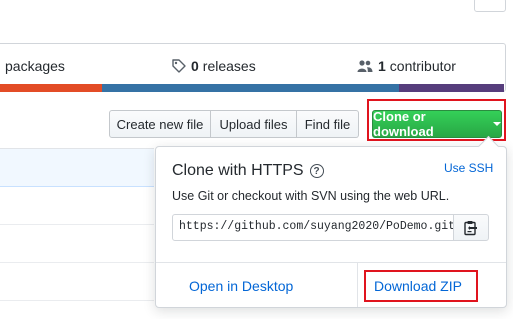  What do you see at coordinates (490, 6) in the screenshot?
I see `corner-button-fragment` at bounding box center [490, 6].